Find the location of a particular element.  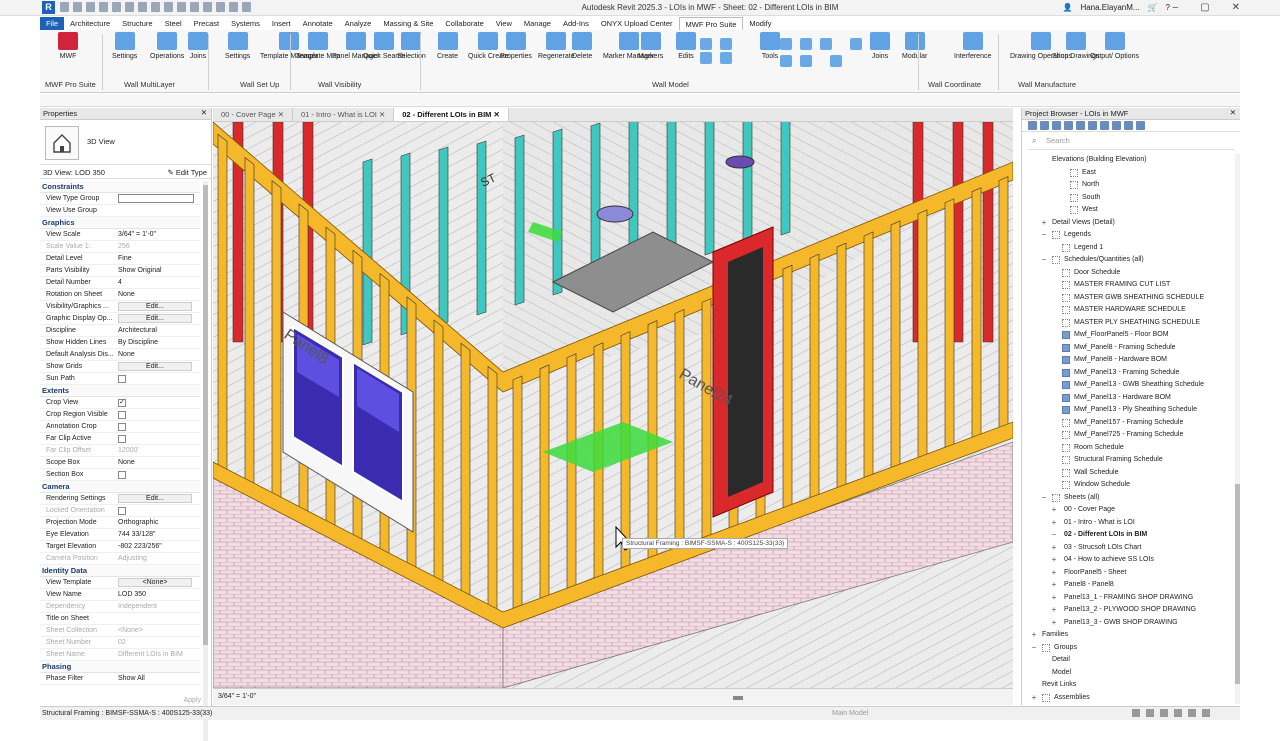

tab-architecture: Architecture is located at coordinates (90, 23).